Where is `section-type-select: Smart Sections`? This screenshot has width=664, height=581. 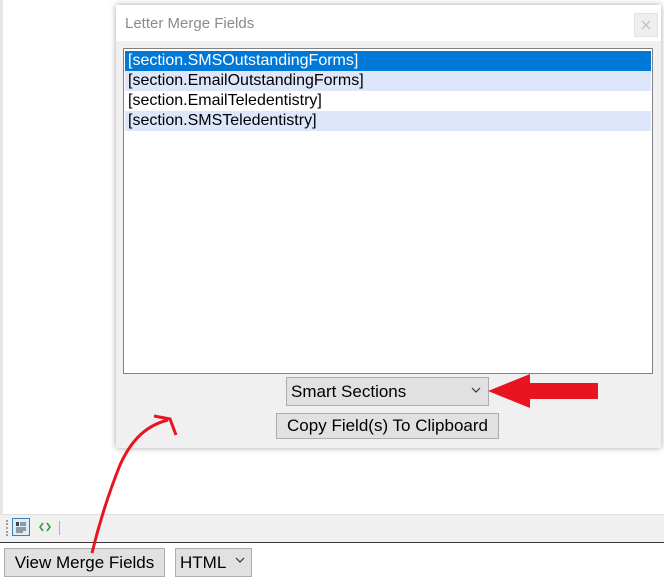
section-type-select: Smart Sections is located at coordinates (387, 391).